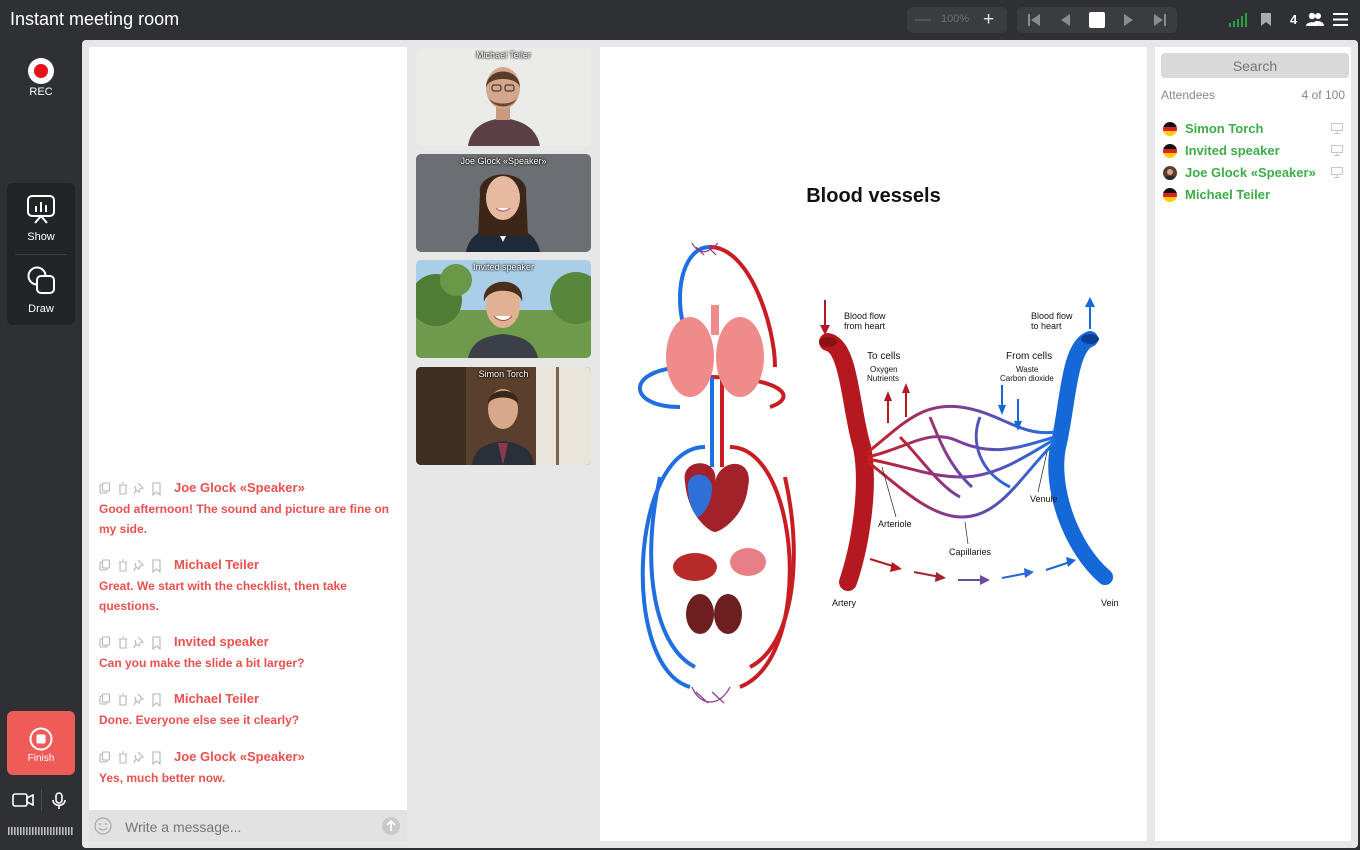 Image resolution: width=1360 pixels, height=850 pixels. Describe the element at coordinates (41, 254) in the screenshot. I see `tool-group: Show Draw` at that location.